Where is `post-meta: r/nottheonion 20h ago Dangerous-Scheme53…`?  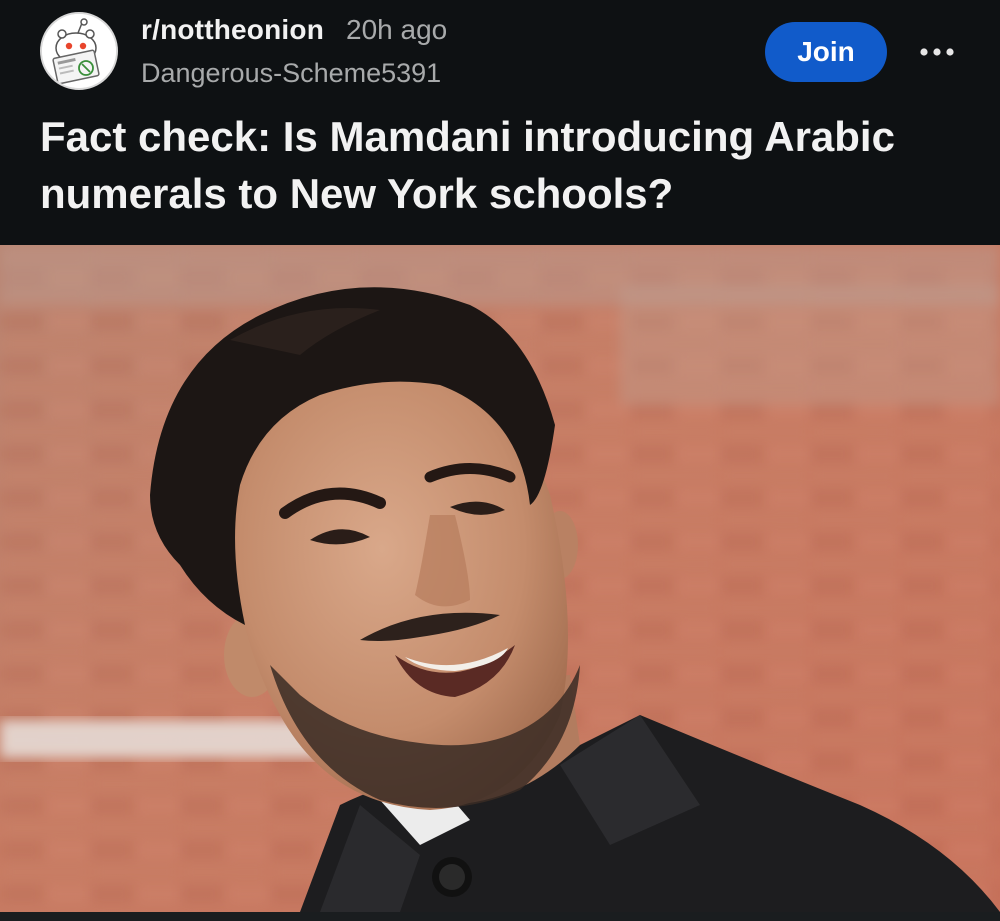 post-meta: r/nottheonion 20h ago Dangerous-Scheme53… is located at coordinates (294, 51).